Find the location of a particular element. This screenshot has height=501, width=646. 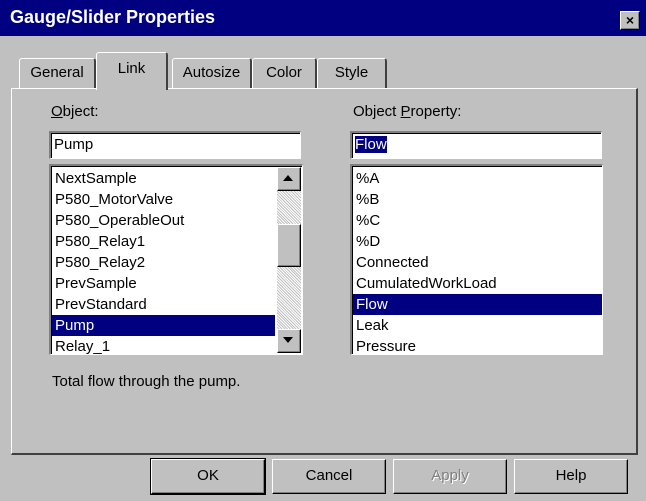

tab-label: Color is located at coordinates (284, 72).